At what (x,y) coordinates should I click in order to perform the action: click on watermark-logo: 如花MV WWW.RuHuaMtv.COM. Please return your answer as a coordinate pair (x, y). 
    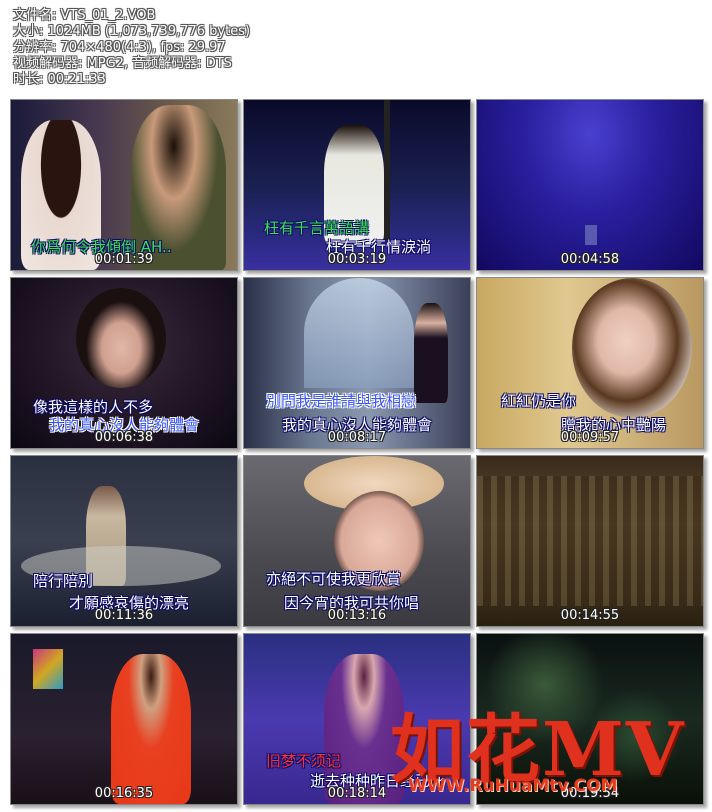
    Looking at the image, I should click on (530, 750).